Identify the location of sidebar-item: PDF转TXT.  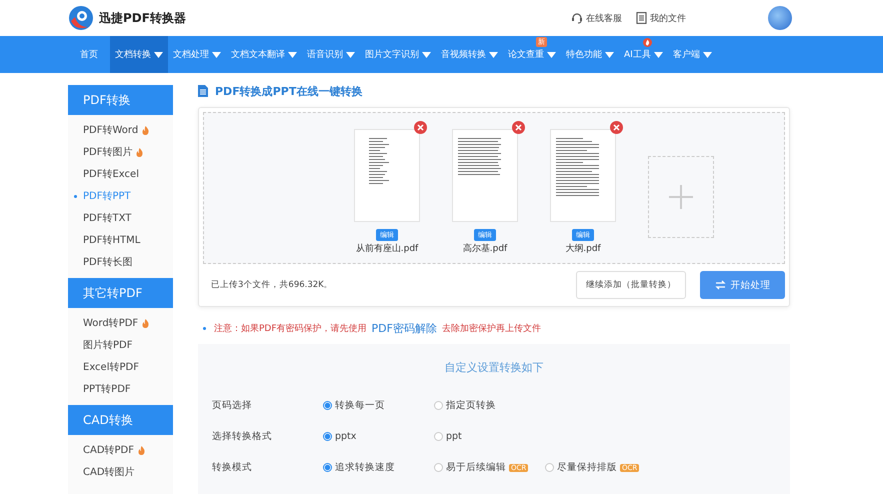
(120, 218).